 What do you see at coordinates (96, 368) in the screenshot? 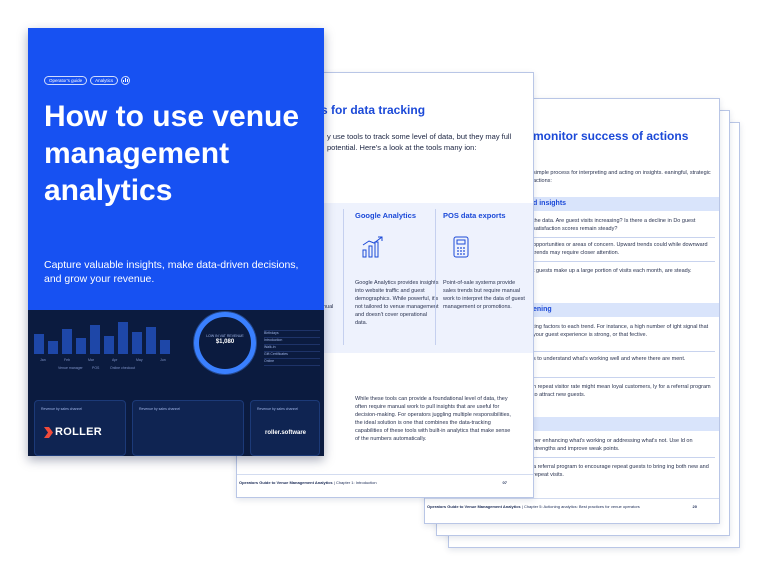
I see `legend-item: POS` at bounding box center [96, 368].